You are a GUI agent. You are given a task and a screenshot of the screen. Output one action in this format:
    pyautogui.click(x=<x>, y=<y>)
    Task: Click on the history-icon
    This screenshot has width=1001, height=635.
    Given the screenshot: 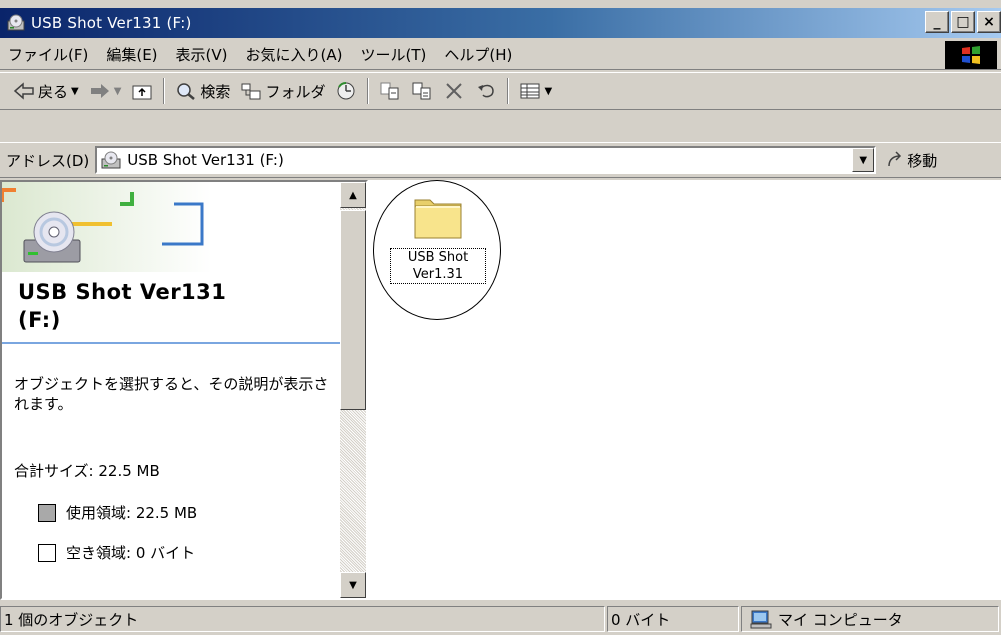 What is the action you would take?
    pyautogui.click(x=346, y=90)
    